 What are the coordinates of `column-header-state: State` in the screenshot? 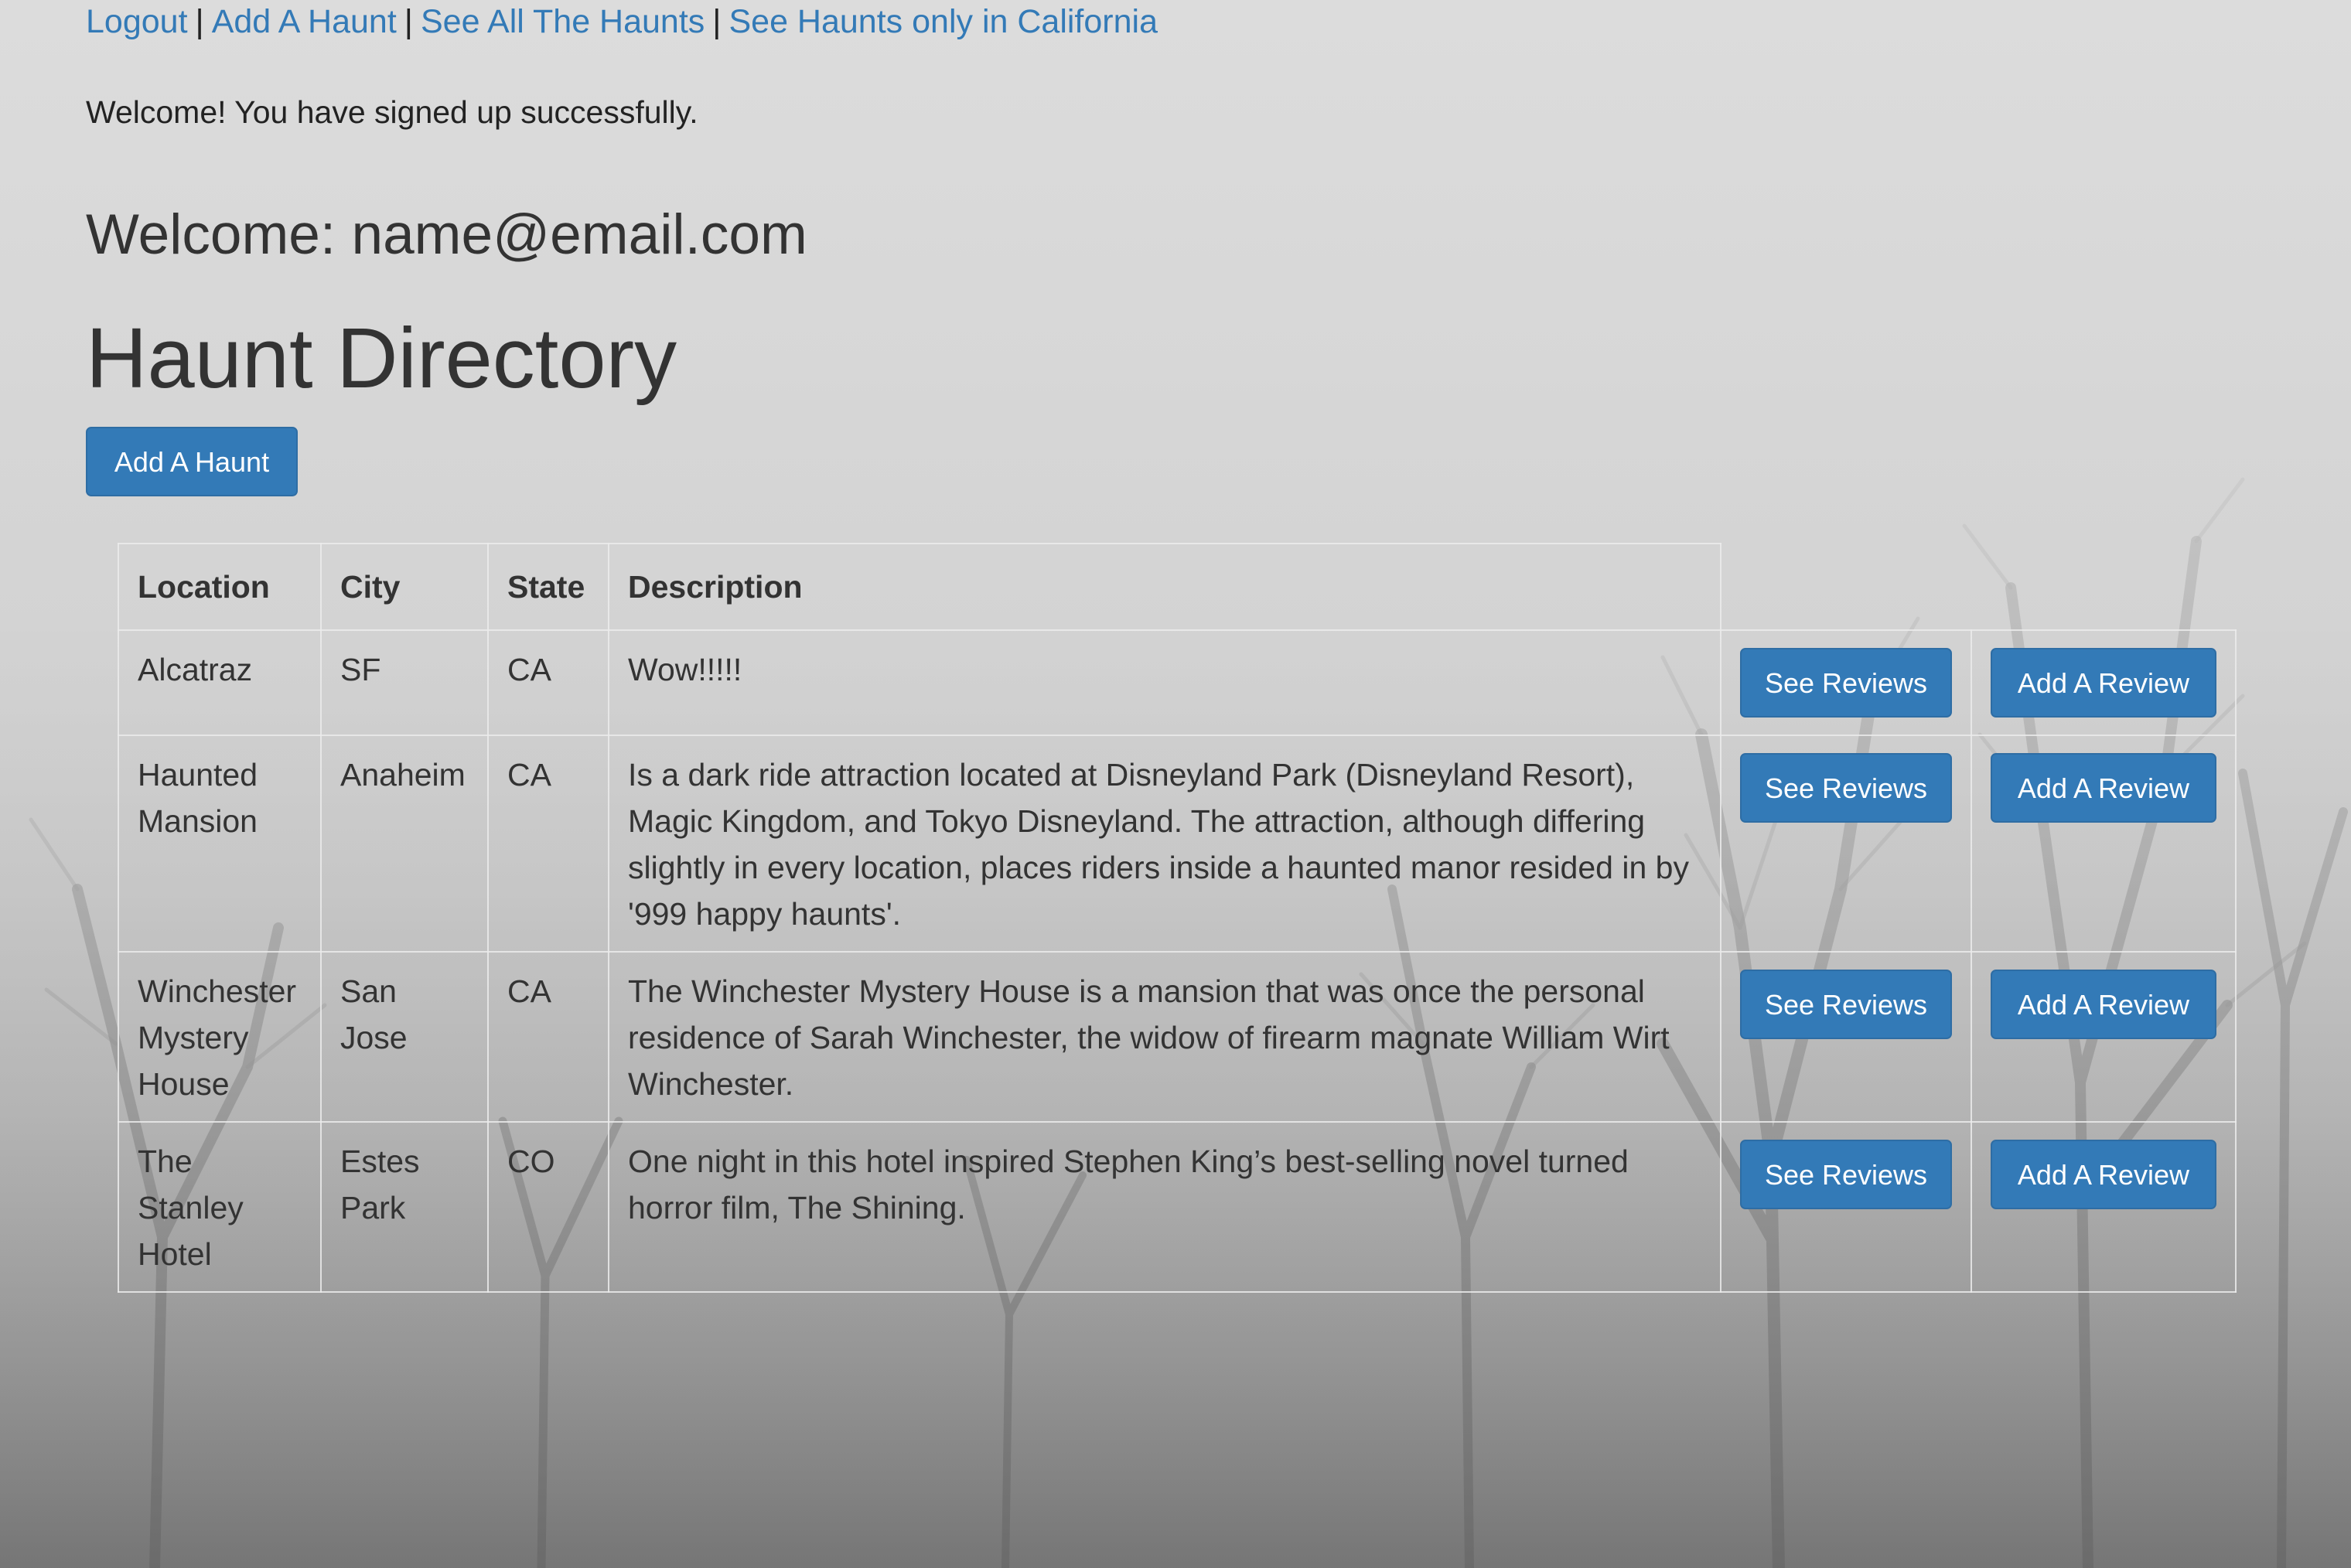 It's located at (548, 587).